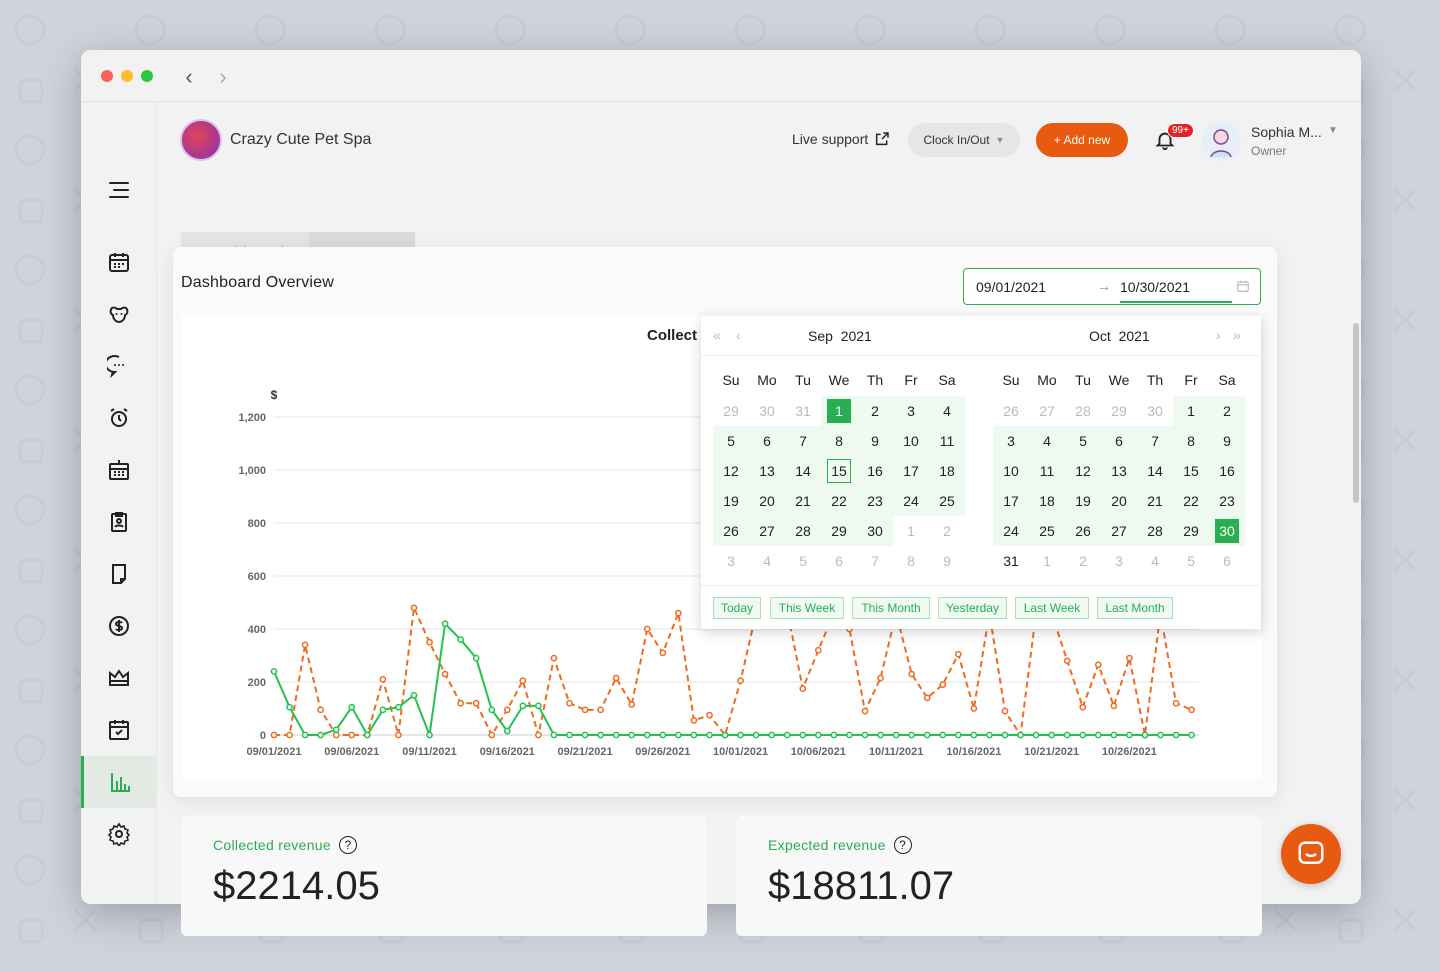 This screenshot has height=972, width=1440. Describe the element at coordinates (1047, 411) in the screenshot. I see `calendar-day-outside: 27` at that location.